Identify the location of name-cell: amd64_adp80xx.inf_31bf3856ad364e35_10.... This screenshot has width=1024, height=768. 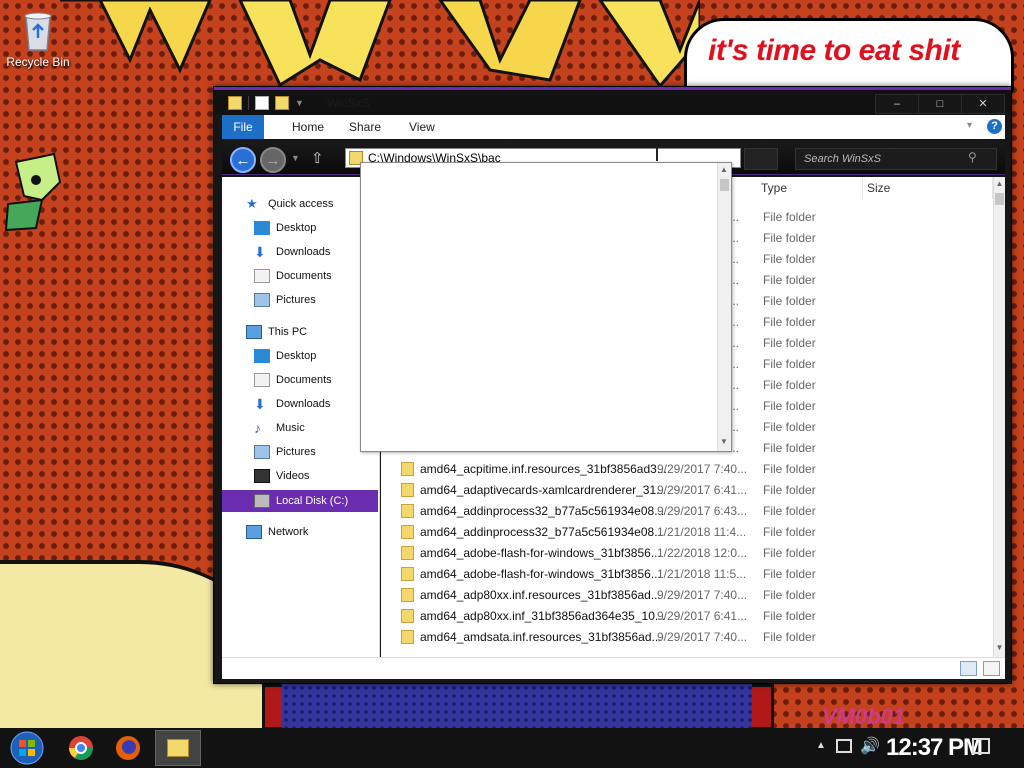
(542, 616).